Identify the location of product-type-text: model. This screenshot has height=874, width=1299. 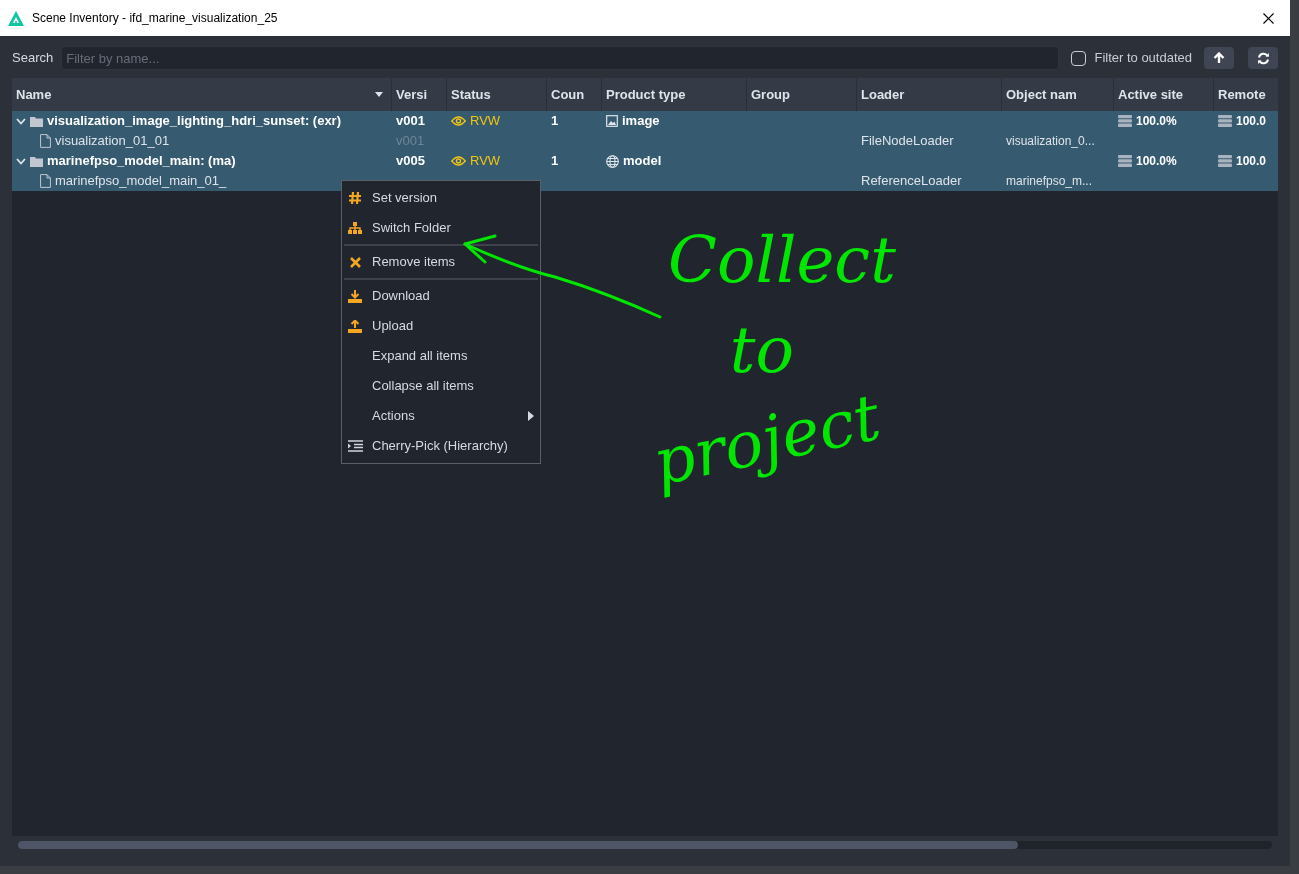
(642, 161).